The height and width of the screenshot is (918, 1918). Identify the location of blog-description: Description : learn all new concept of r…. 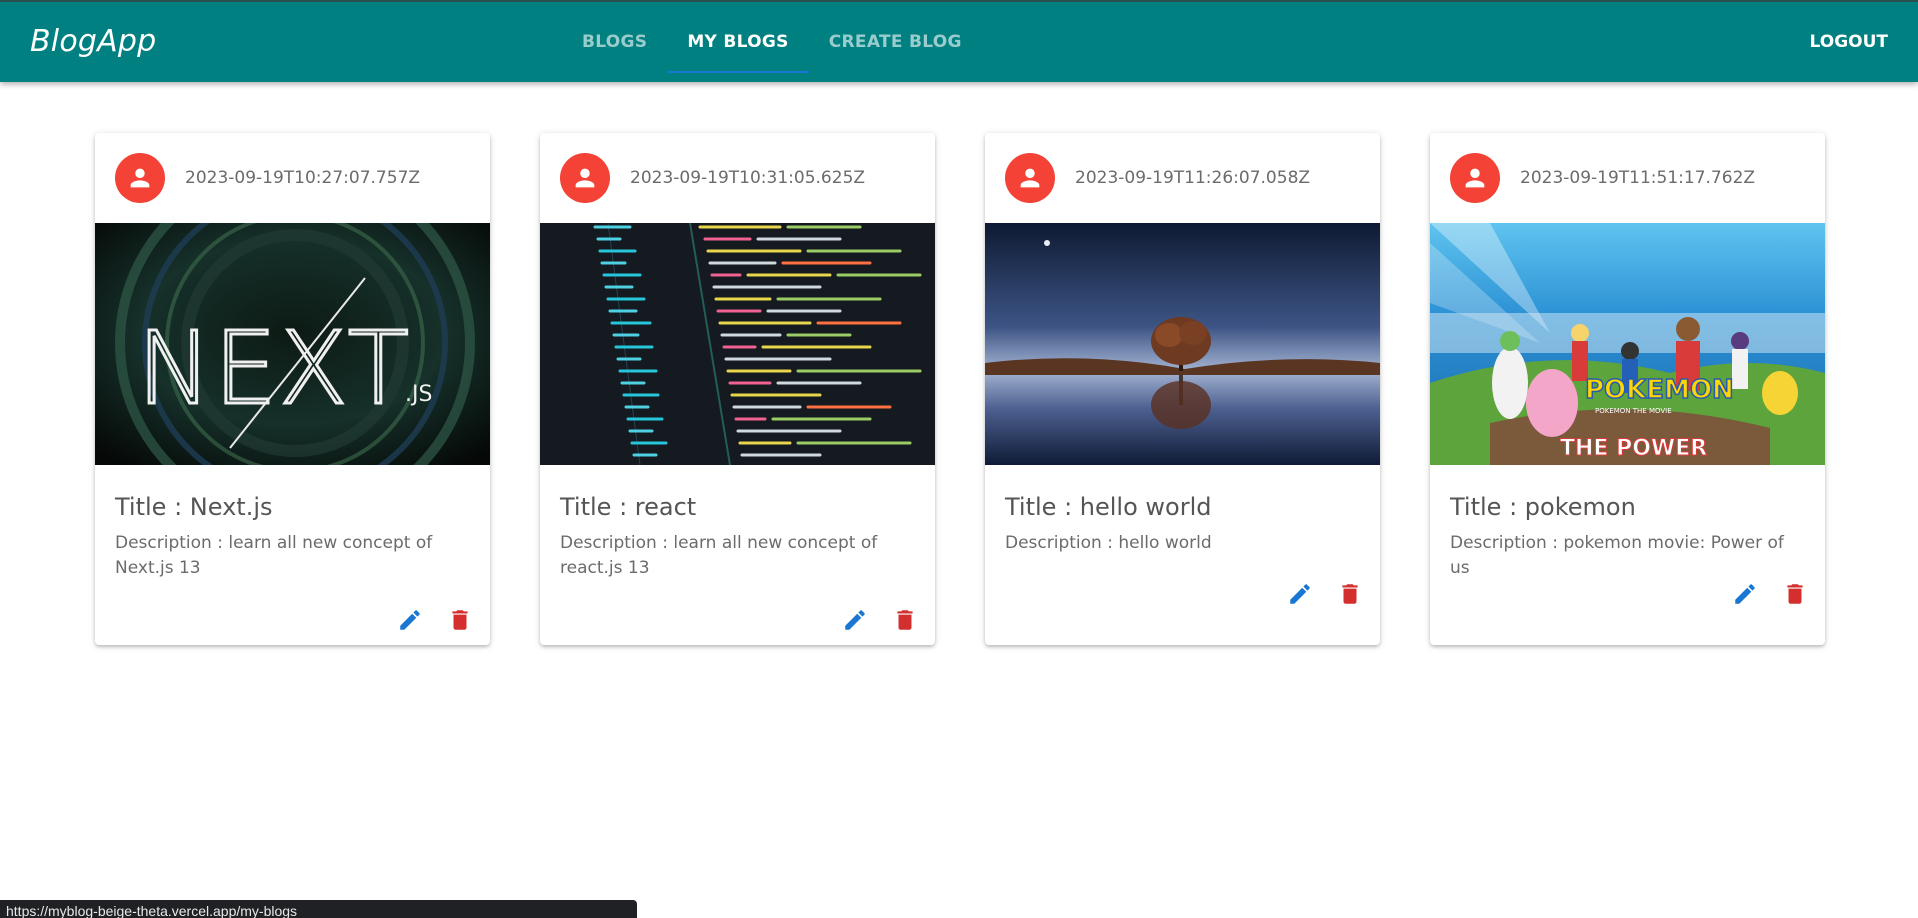
(719, 555).